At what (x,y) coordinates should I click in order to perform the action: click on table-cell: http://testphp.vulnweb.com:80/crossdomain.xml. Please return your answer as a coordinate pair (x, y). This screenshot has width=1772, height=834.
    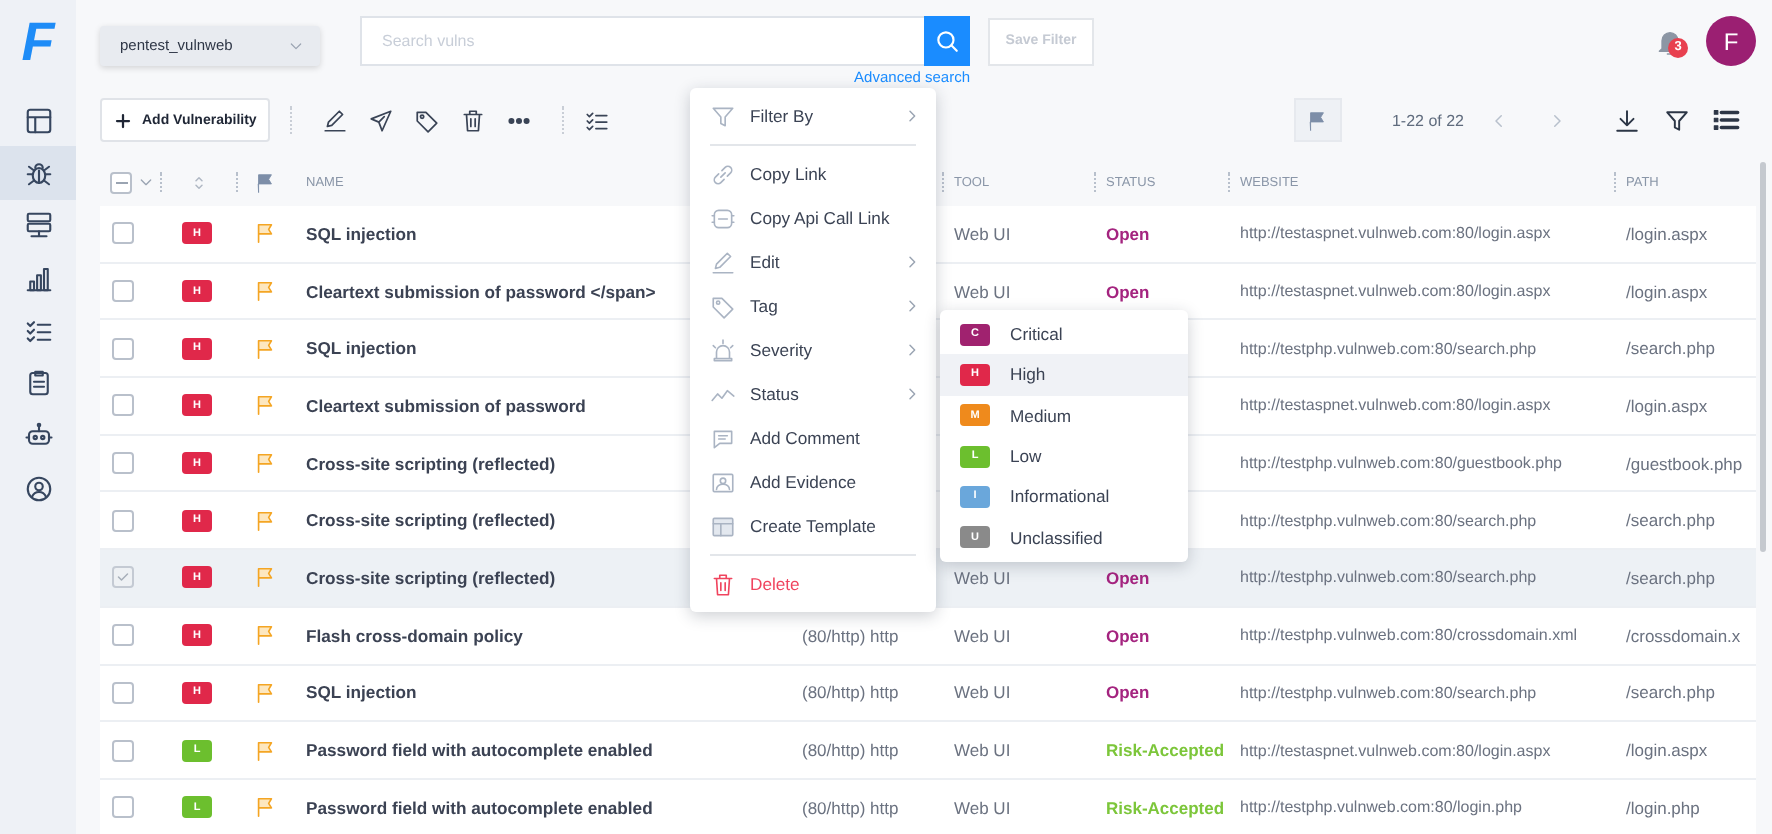
    Looking at the image, I should click on (1409, 635).